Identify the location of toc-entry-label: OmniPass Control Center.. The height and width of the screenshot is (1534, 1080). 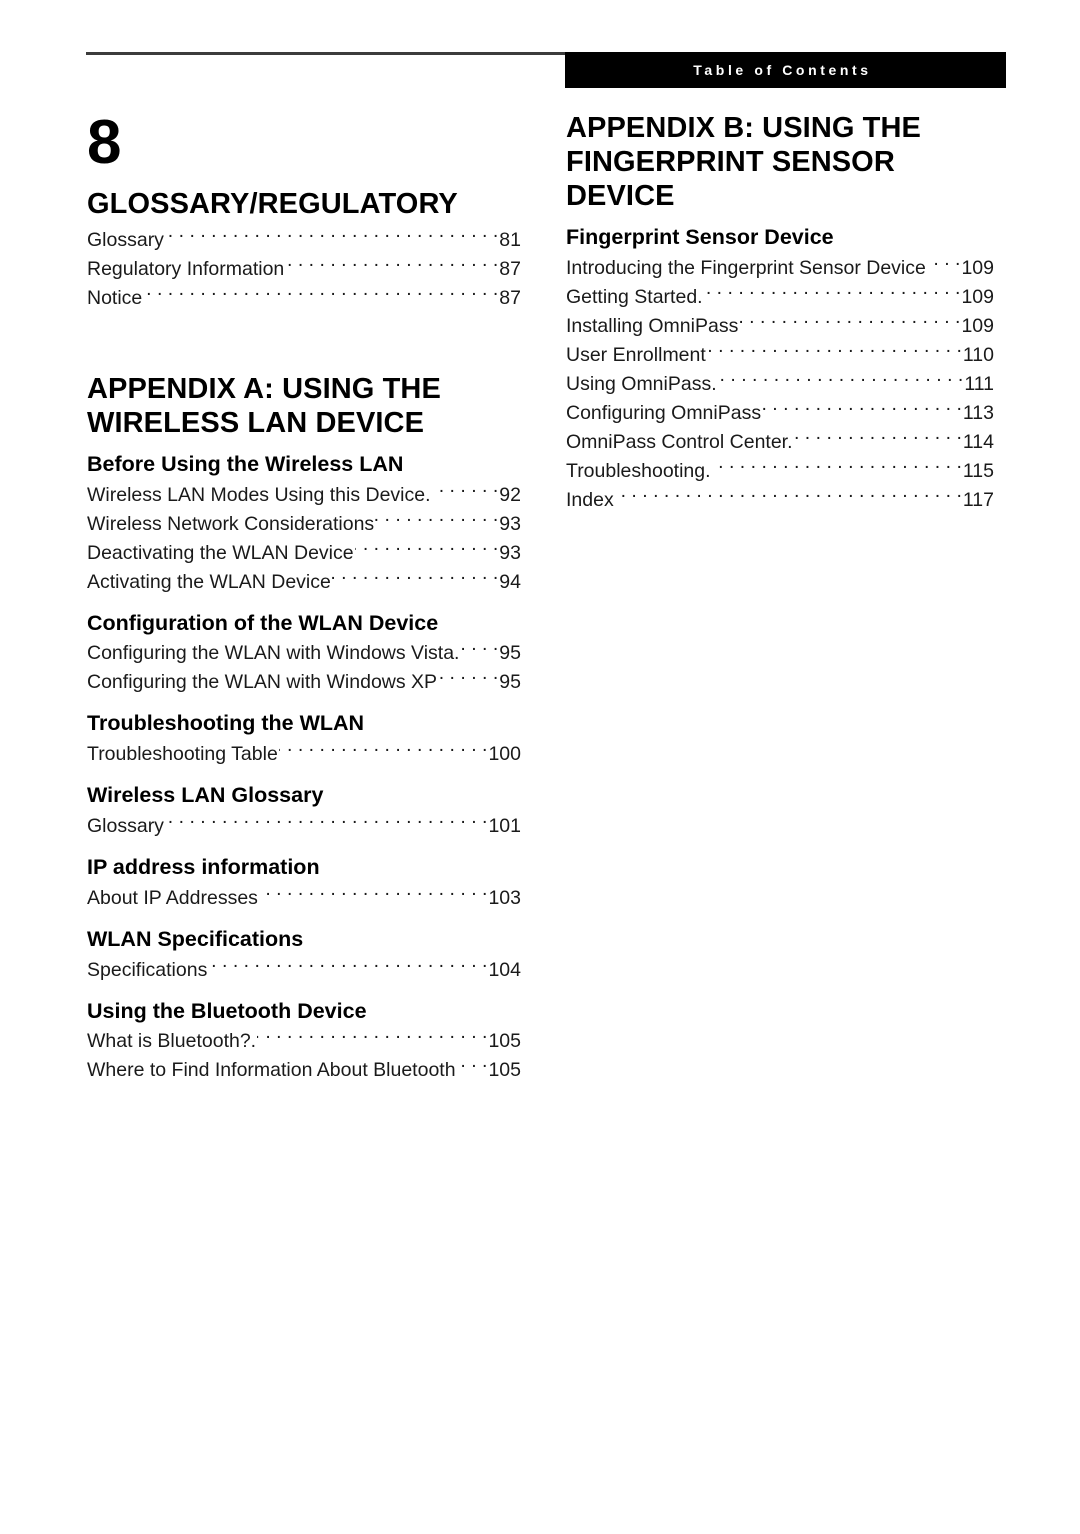
(679, 441).